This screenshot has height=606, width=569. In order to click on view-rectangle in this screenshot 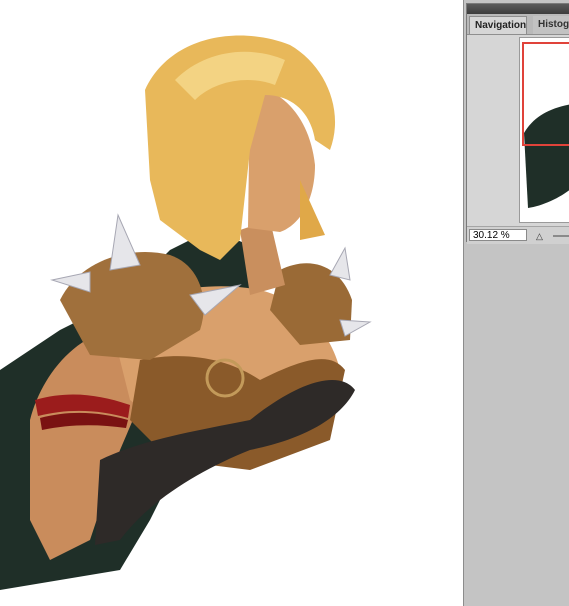, I will do `click(545, 94)`.